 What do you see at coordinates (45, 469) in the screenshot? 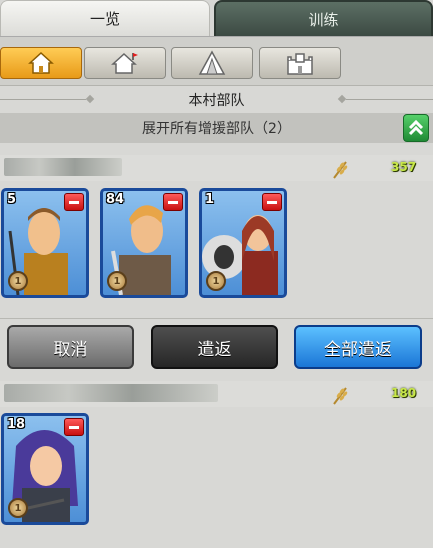
I see `unit-card-4: 18 1` at bounding box center [45, 469].